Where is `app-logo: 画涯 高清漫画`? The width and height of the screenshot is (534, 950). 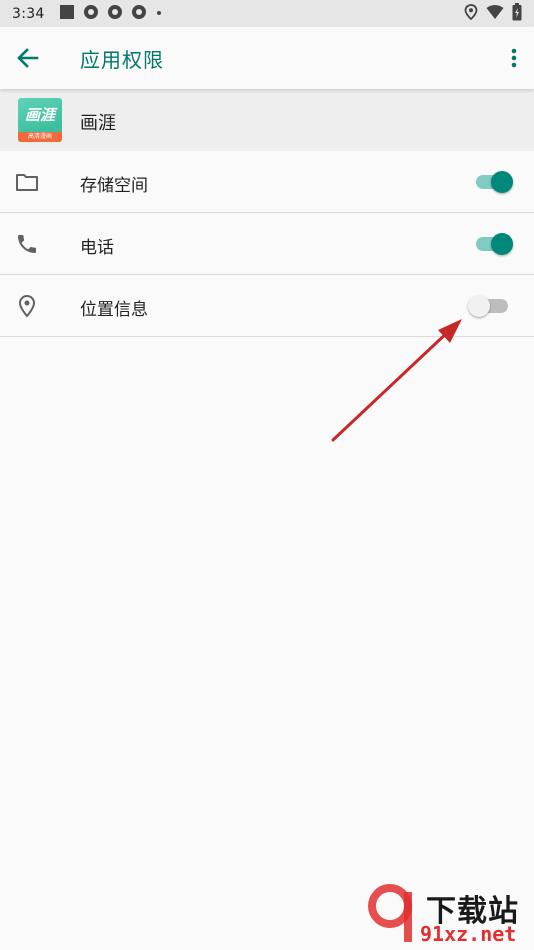 app-logo: 画涯 高清漫画 is located at coordinates (40, 120).